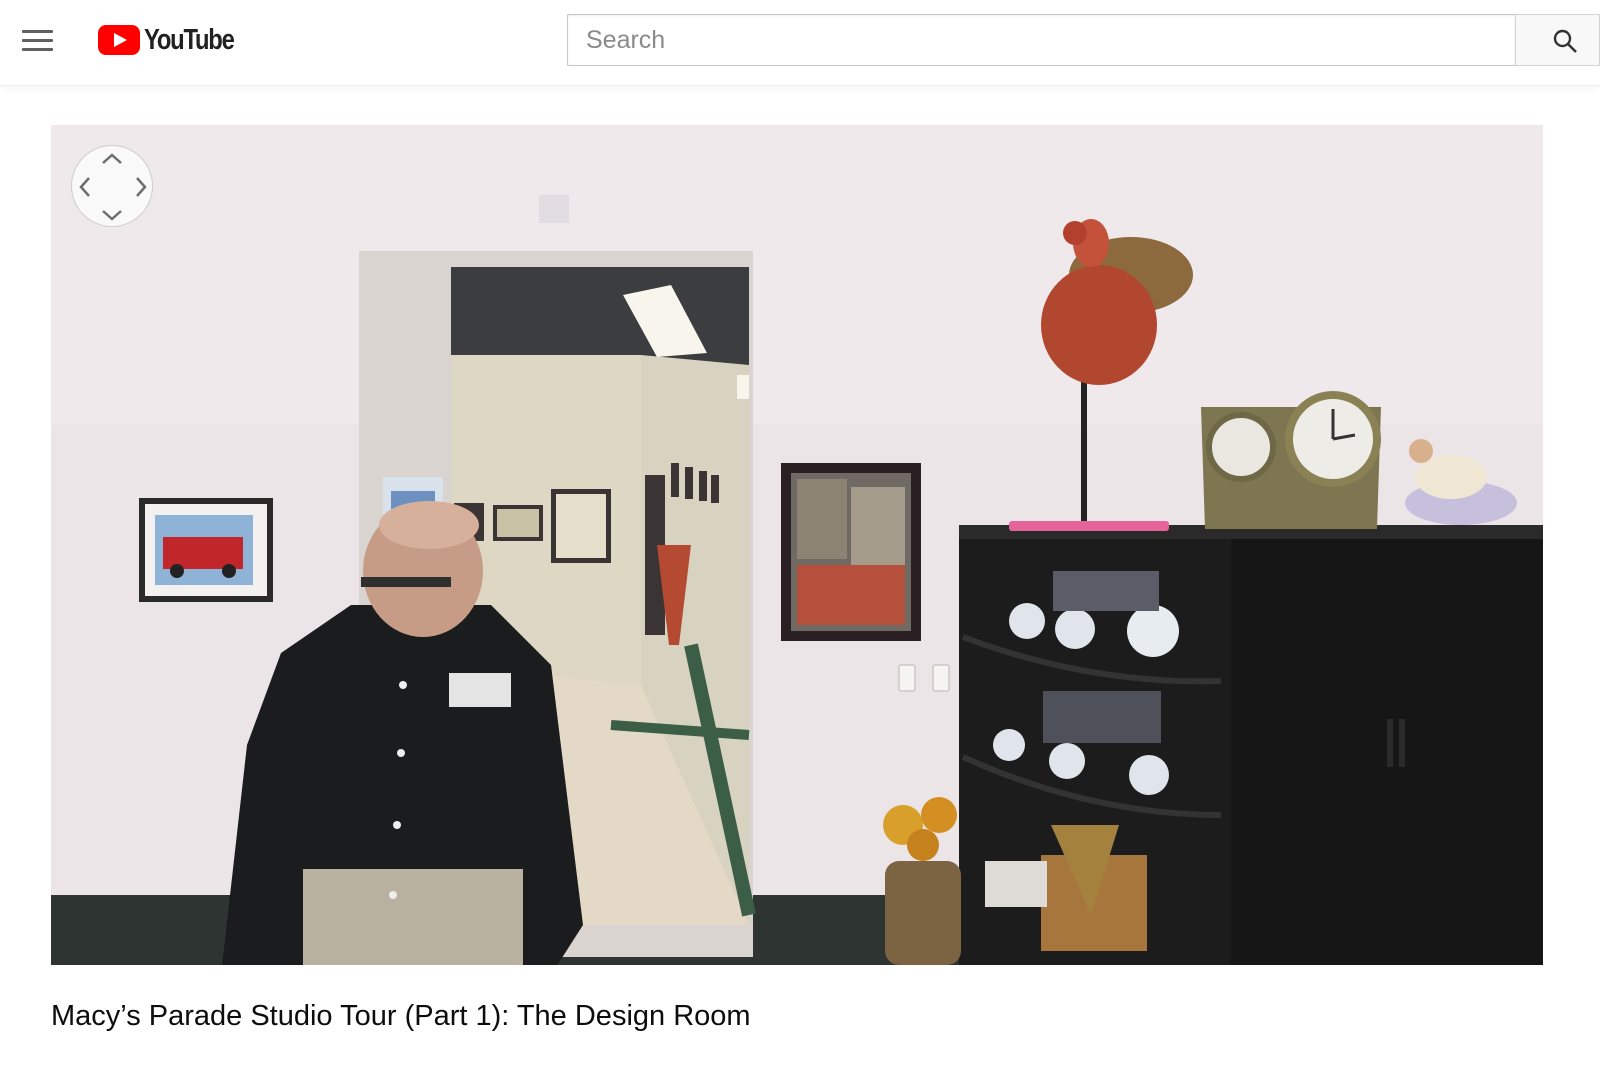  I want to click on pan-up-icon, so click(112, 158).